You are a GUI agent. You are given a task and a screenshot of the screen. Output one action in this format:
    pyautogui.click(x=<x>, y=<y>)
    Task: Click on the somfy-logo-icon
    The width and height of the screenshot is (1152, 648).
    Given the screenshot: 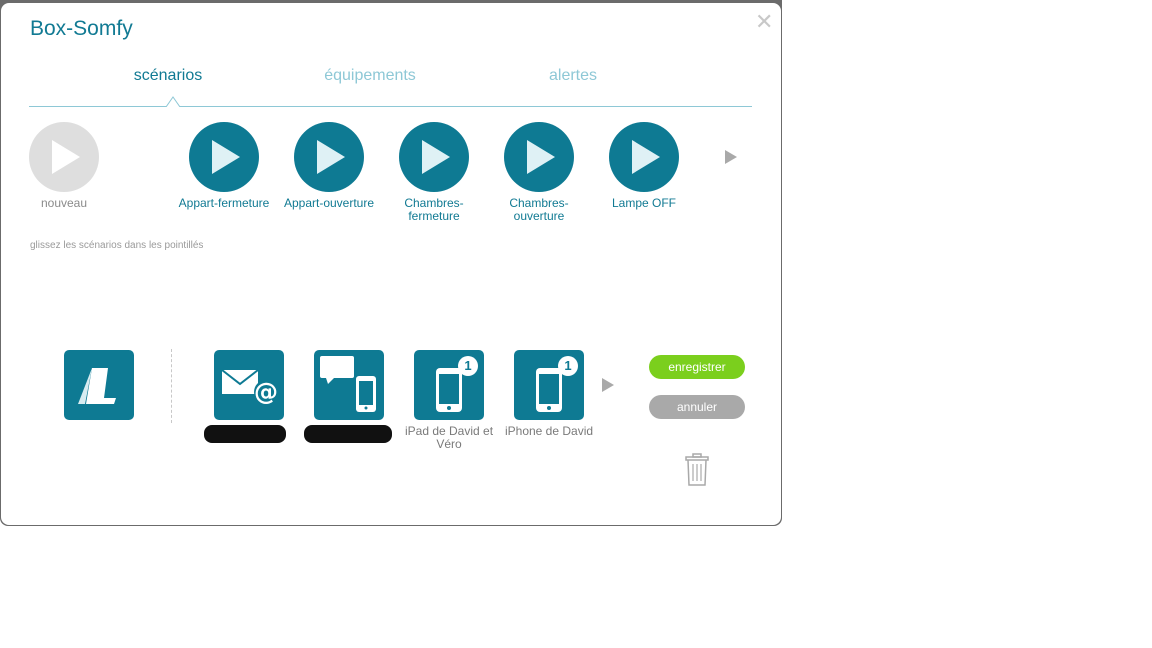 What is the action you would take?
    pyautogui.click(x=99, y=385)
    